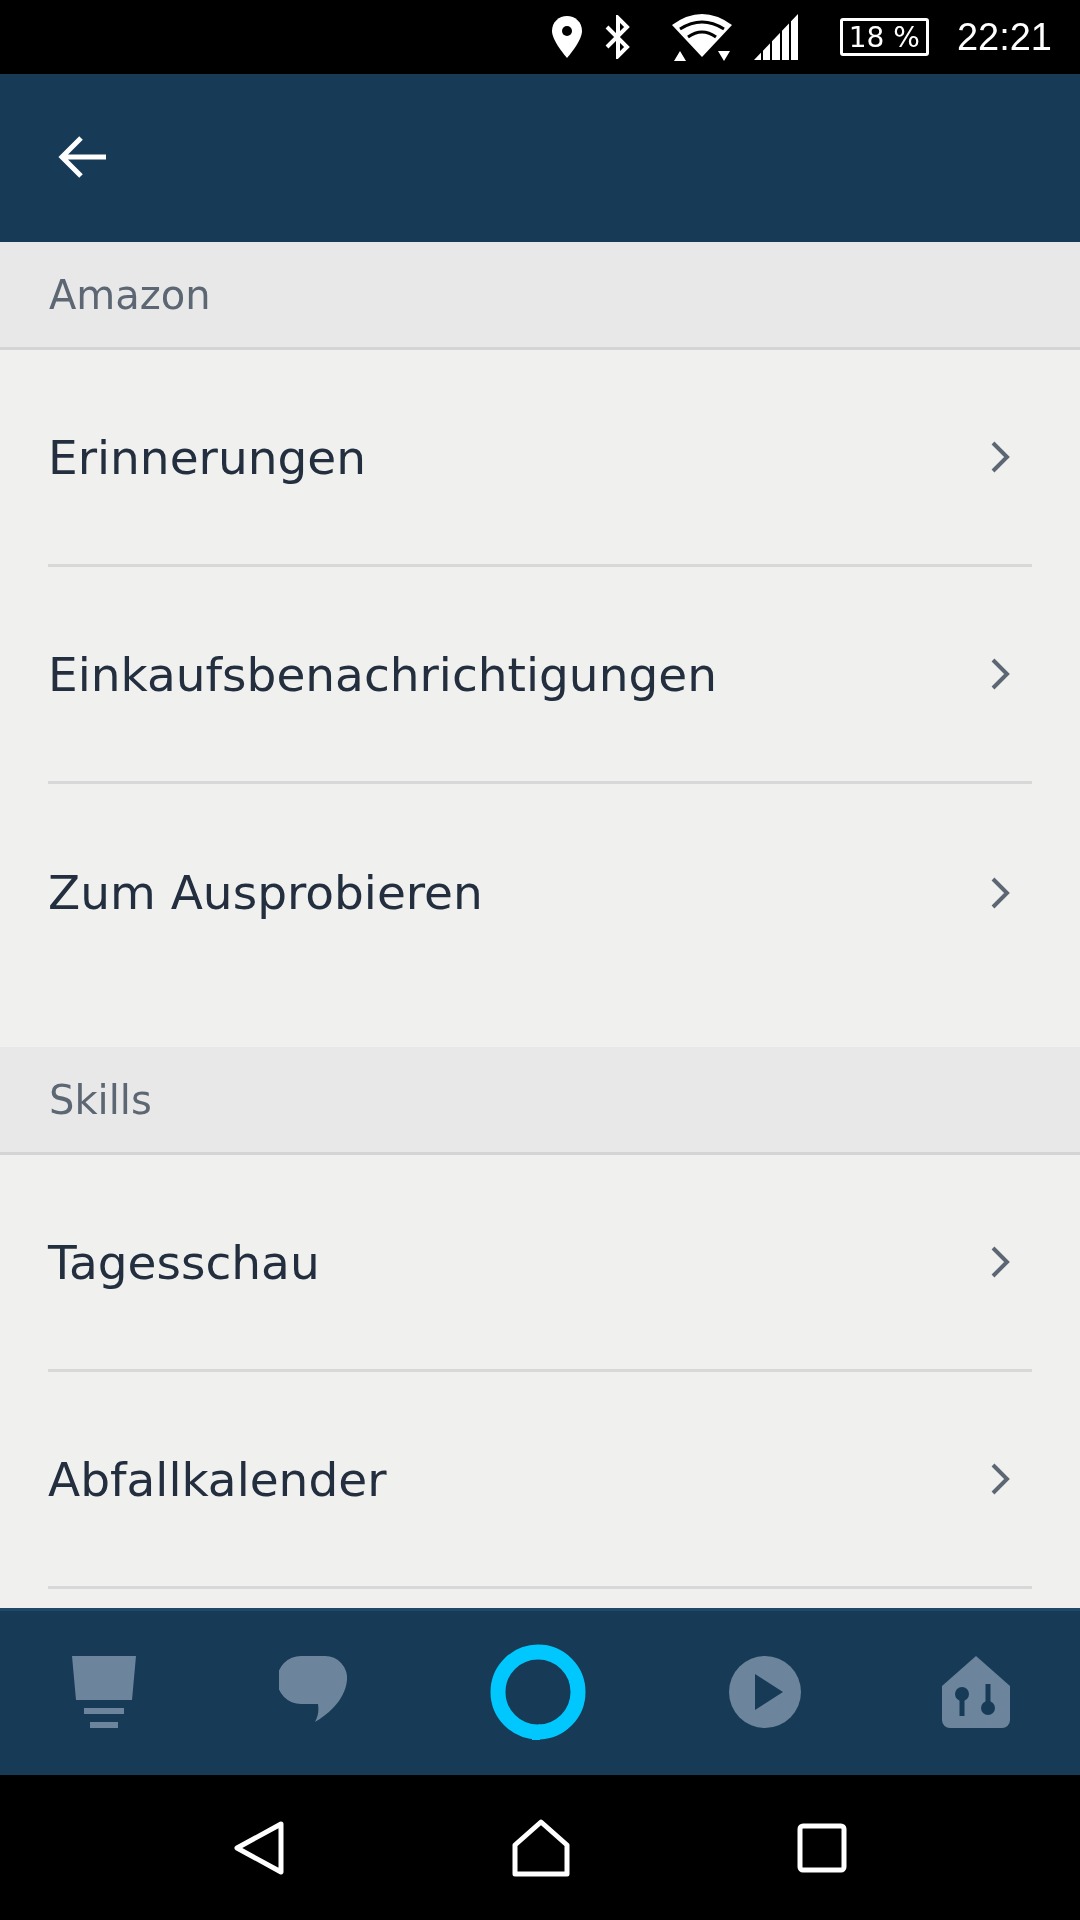 Image resolution: width=1080 pixels, height=1920 pixels. What do you see at coordinates (884, 37) in the screenshot?
I see `battery-indicator: 18 %` at bounding box center [884, 37].